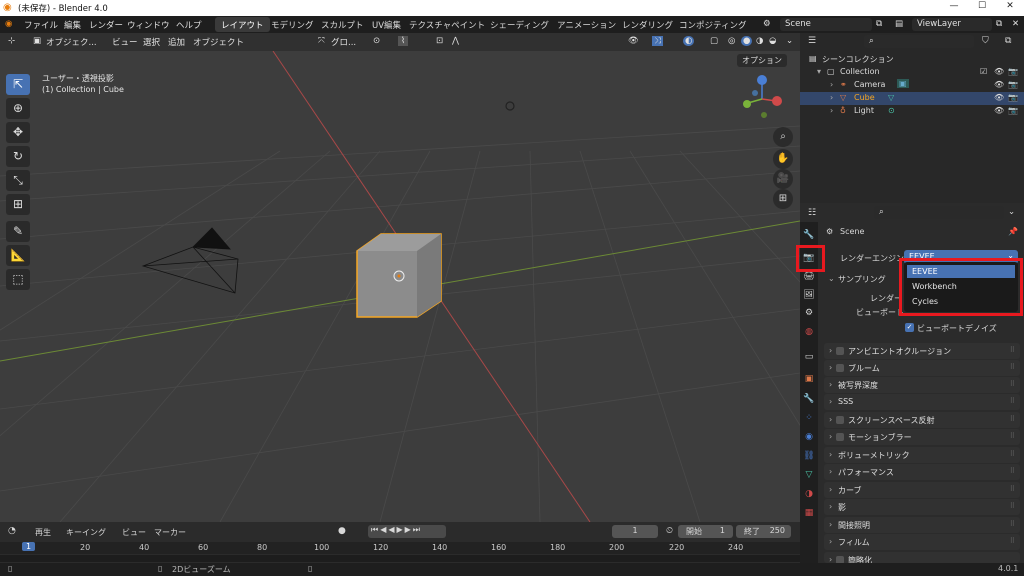  Describe the element at coordinates (1013, 231) in the screenshot. I see `pin-icon: 📌` at that location.